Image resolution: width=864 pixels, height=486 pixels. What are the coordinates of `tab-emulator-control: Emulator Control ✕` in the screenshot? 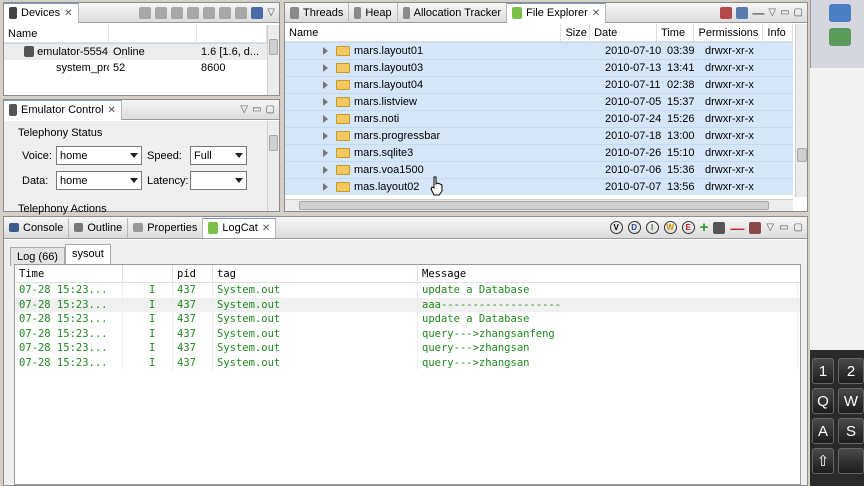 It's located at (63, 109).